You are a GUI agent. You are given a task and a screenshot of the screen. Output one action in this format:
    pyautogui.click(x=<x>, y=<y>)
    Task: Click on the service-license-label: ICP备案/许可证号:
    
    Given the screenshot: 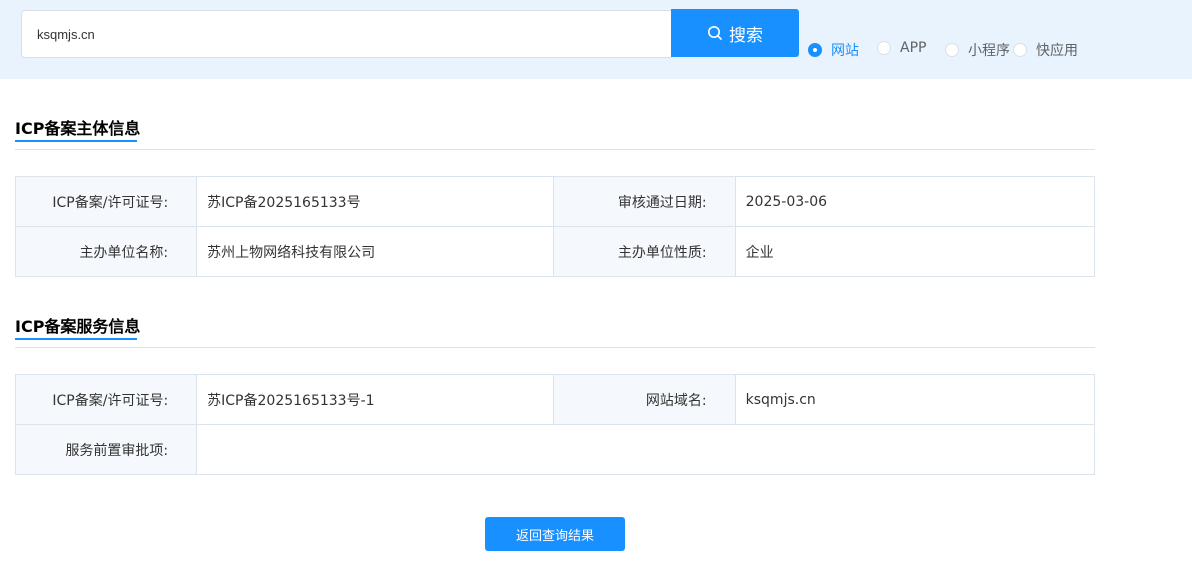 What is the action you would take?
    pyautogui.click(x=106, y=399)
    